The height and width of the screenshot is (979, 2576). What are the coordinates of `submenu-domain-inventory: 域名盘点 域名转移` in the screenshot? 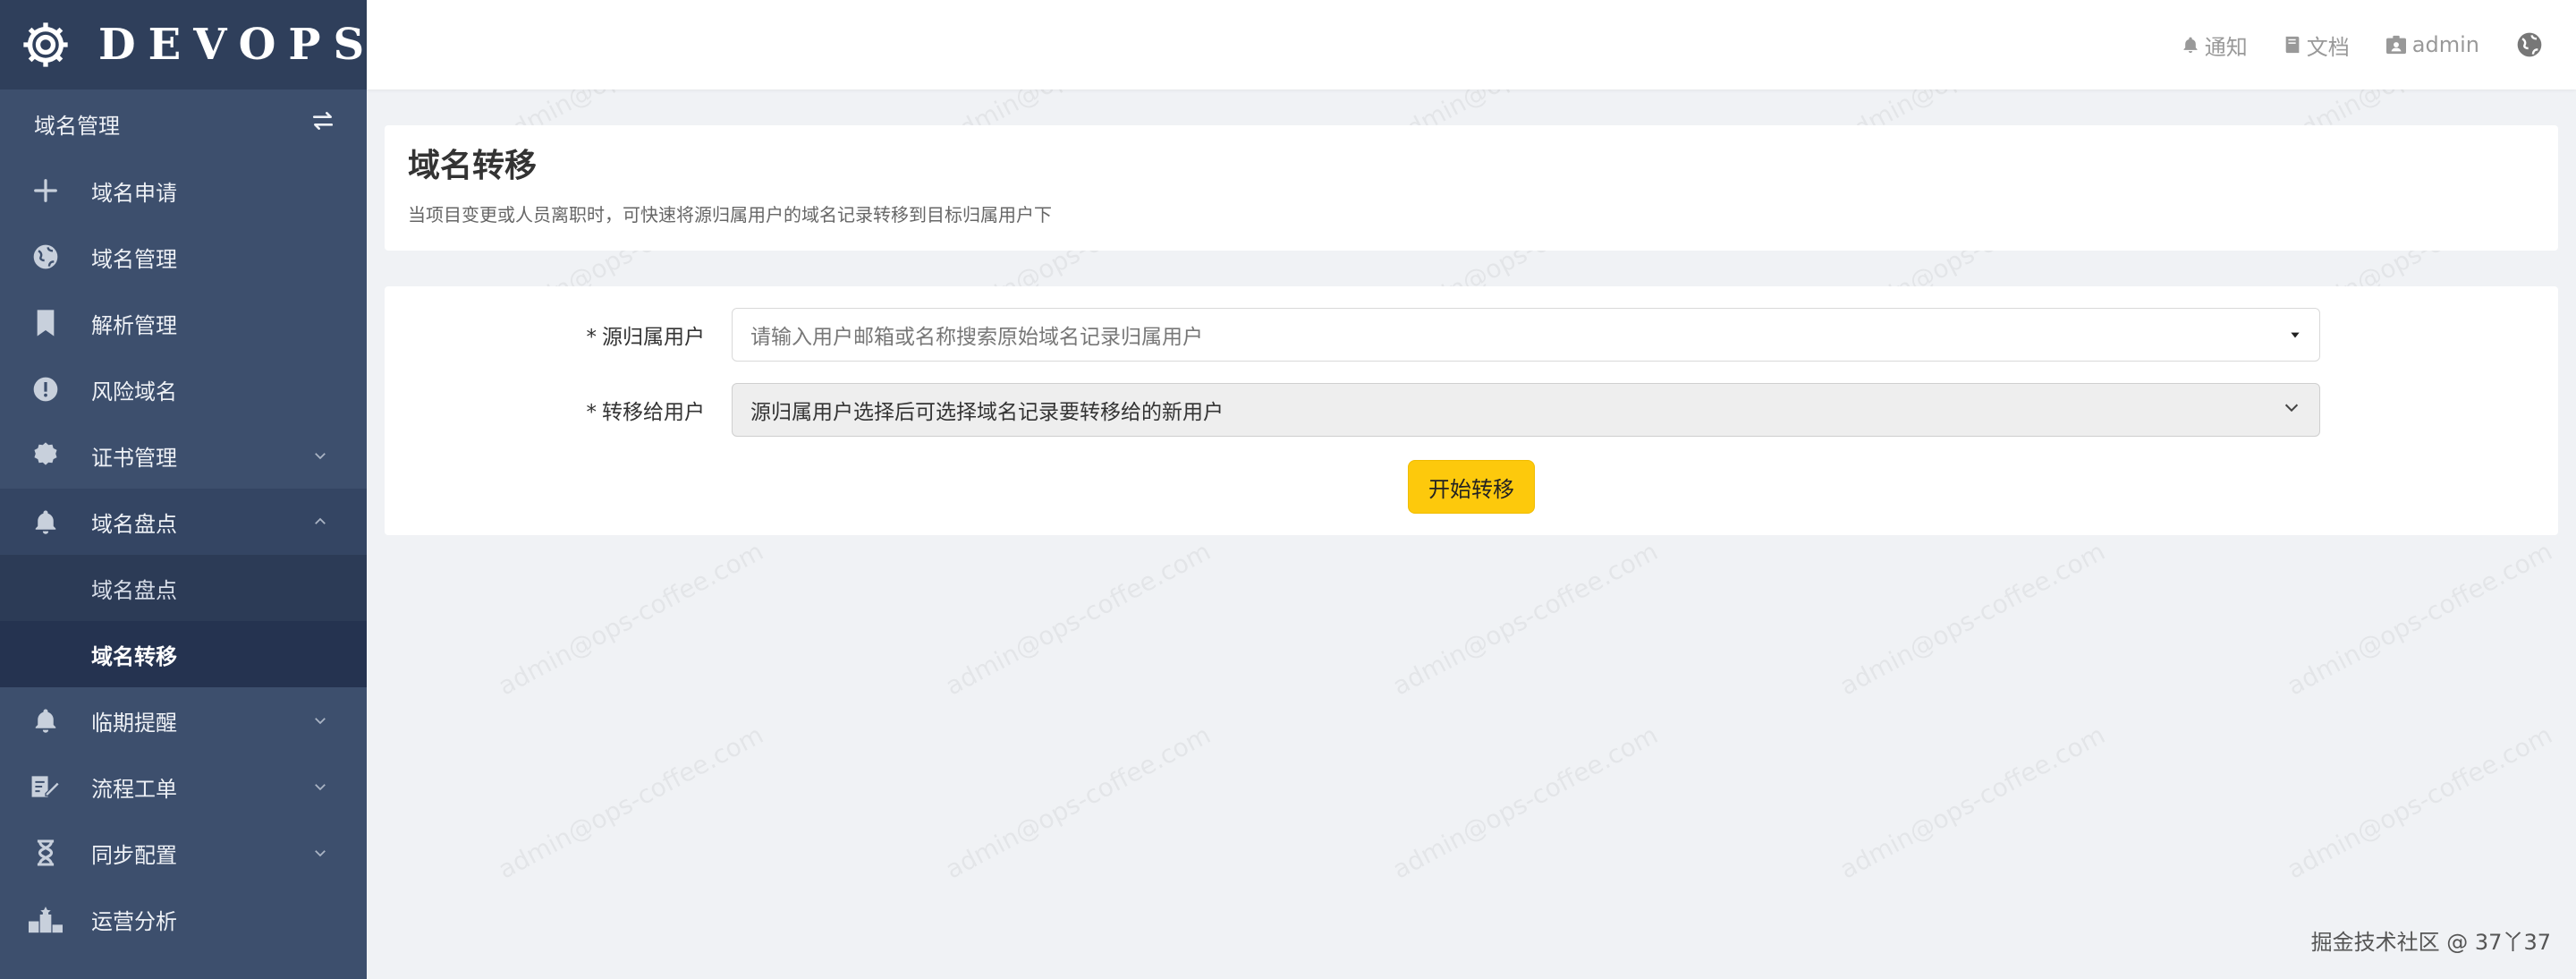 It's located at (183, 621).